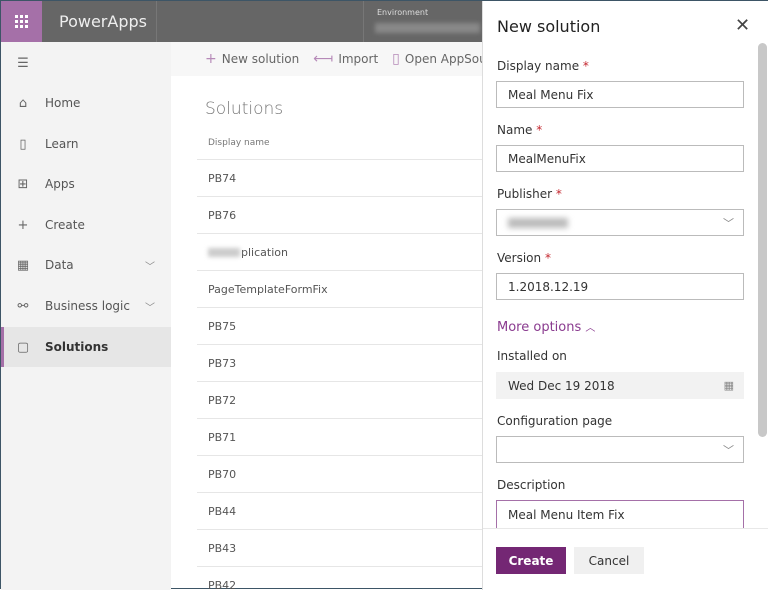 This screenshot has width=768, height=590. I want to click on scrollbar, so click(762, 240).